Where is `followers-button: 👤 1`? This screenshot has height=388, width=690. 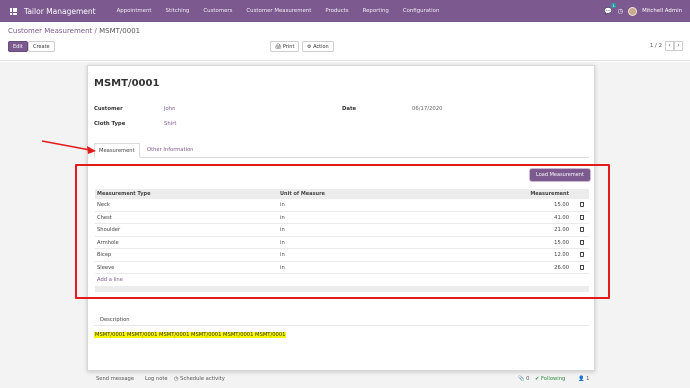 followers-button: 👤 1 is located at coordinates (583, 379).